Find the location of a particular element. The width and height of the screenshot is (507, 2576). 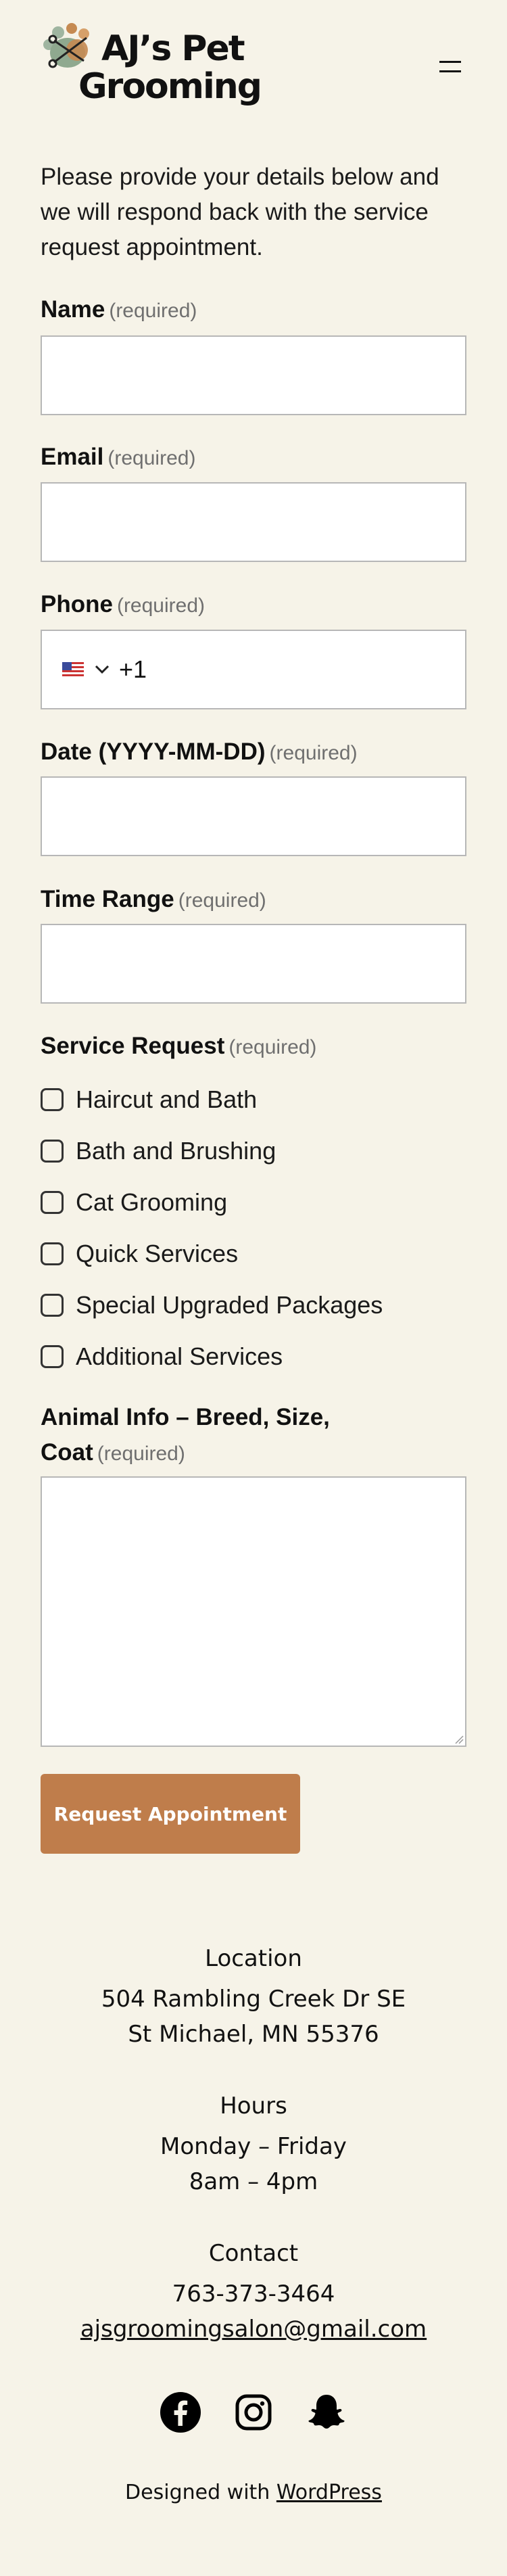

name-field is located at coordinates (254, 375).